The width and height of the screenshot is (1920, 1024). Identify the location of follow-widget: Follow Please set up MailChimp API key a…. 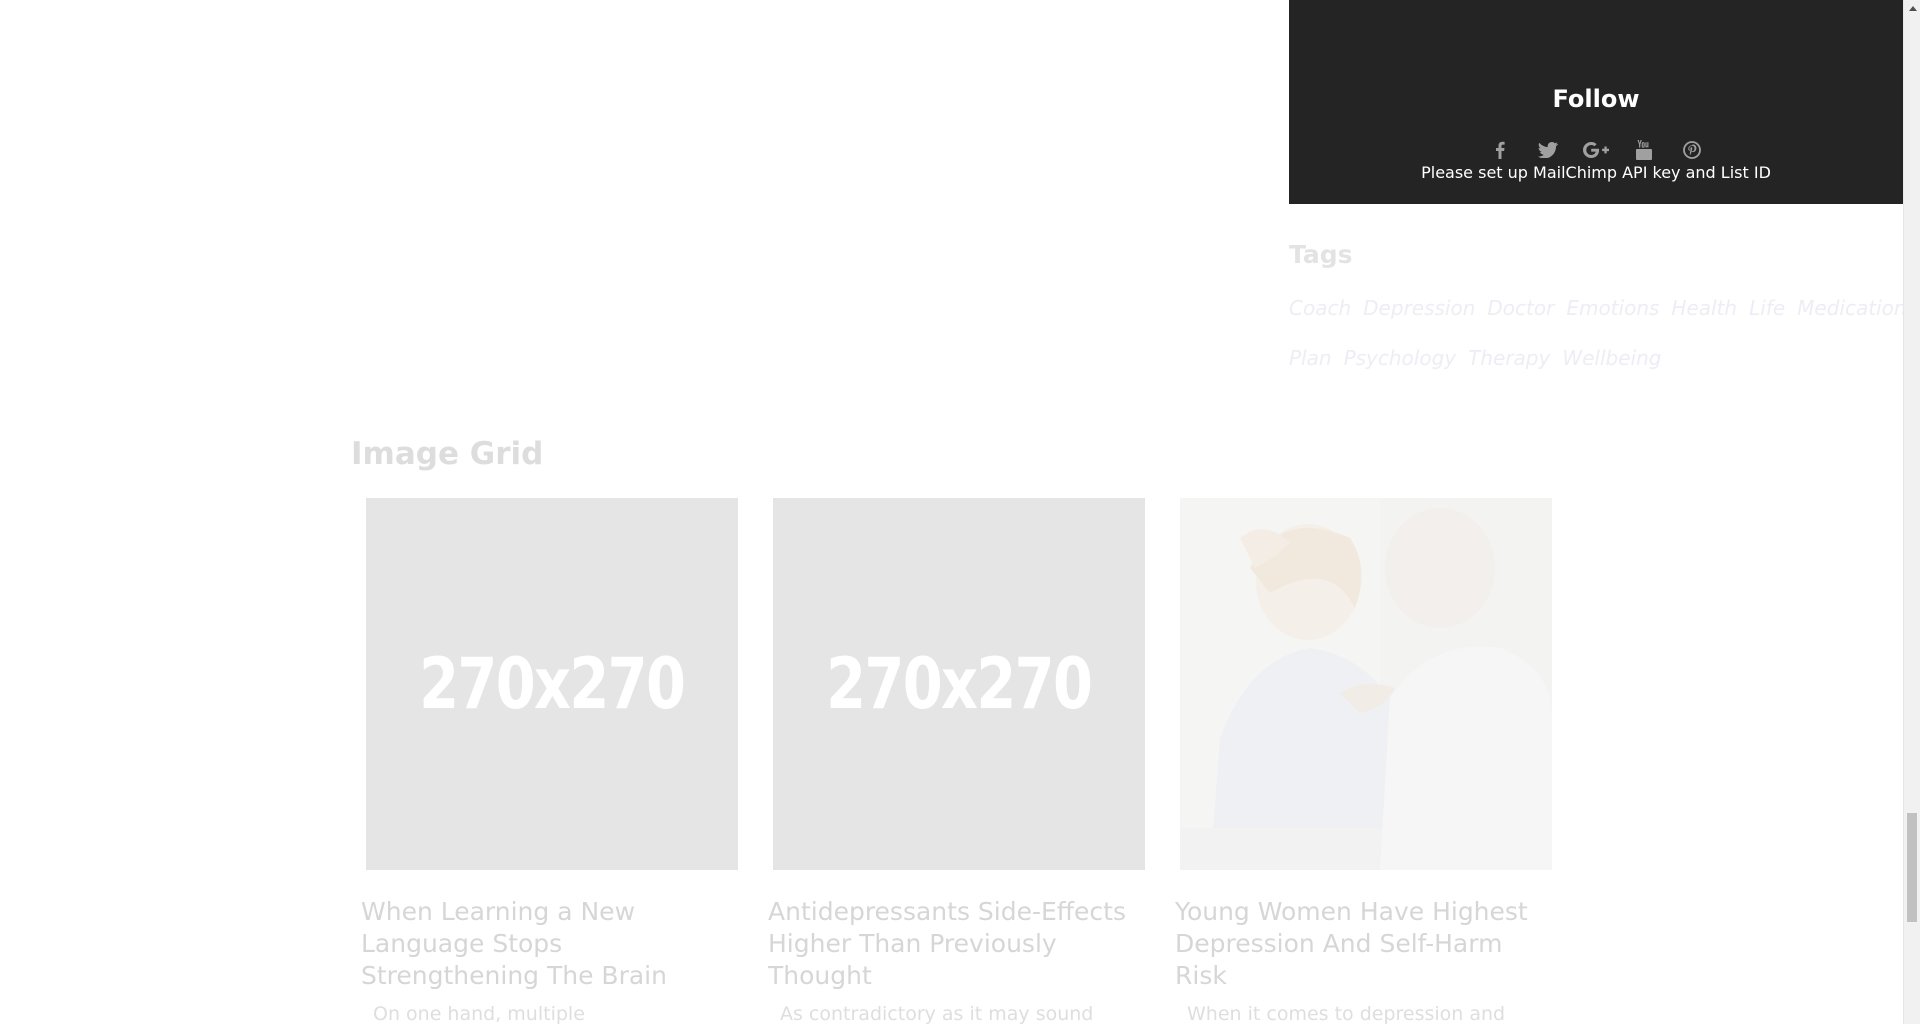
(1596, 102).